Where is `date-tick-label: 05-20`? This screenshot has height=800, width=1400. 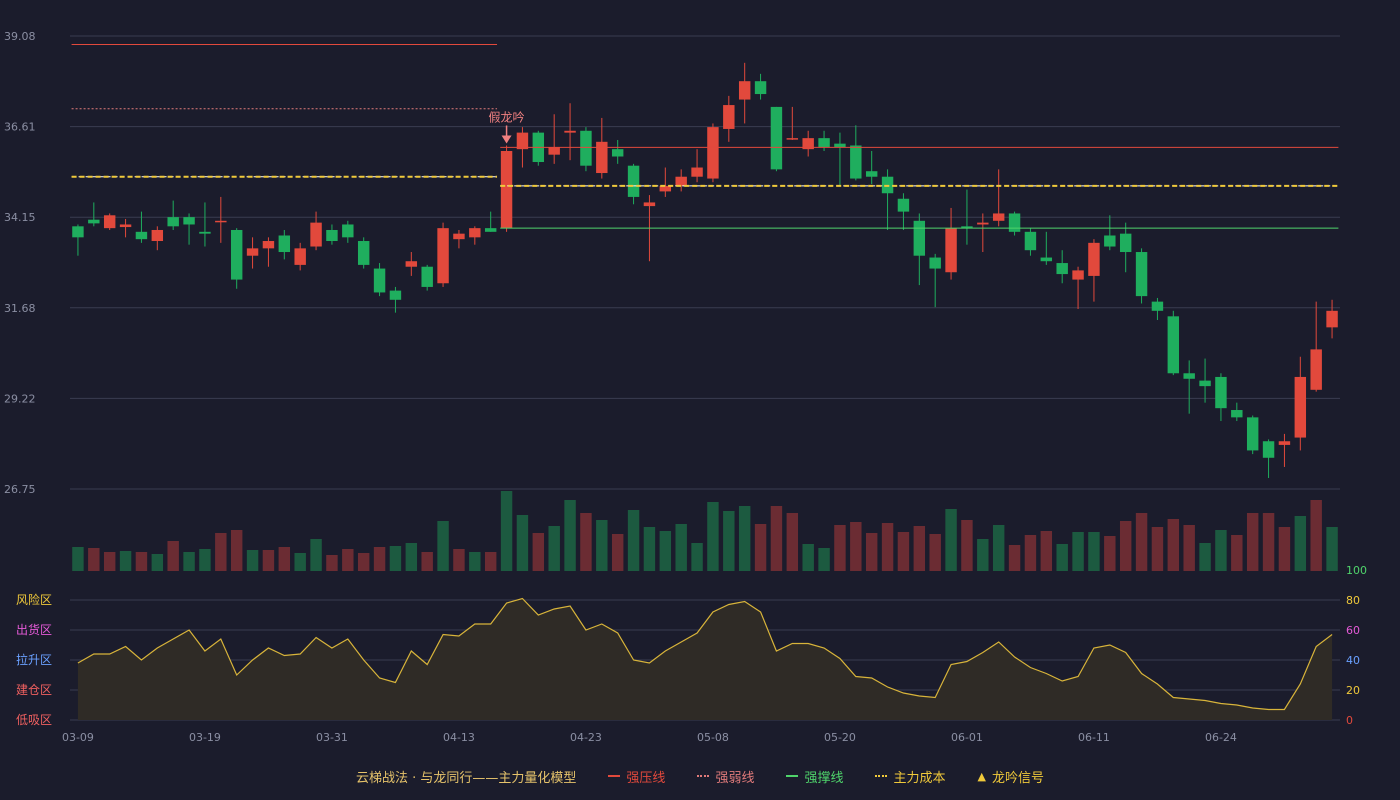 date-tick-label: 05-20 is located at coordinates (840, 737).